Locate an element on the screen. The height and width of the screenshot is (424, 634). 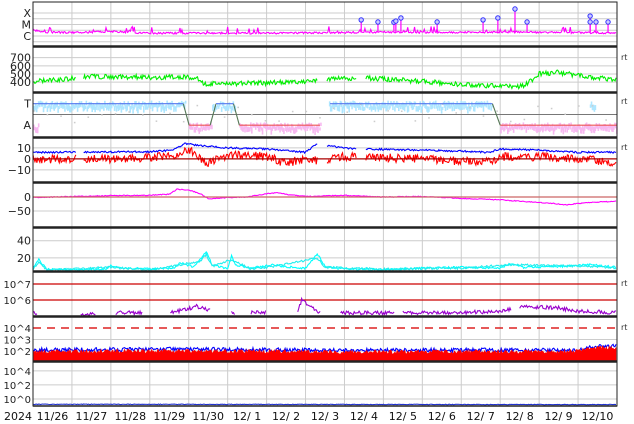
high-energy-flux-line is located at coordinates (324, 404).